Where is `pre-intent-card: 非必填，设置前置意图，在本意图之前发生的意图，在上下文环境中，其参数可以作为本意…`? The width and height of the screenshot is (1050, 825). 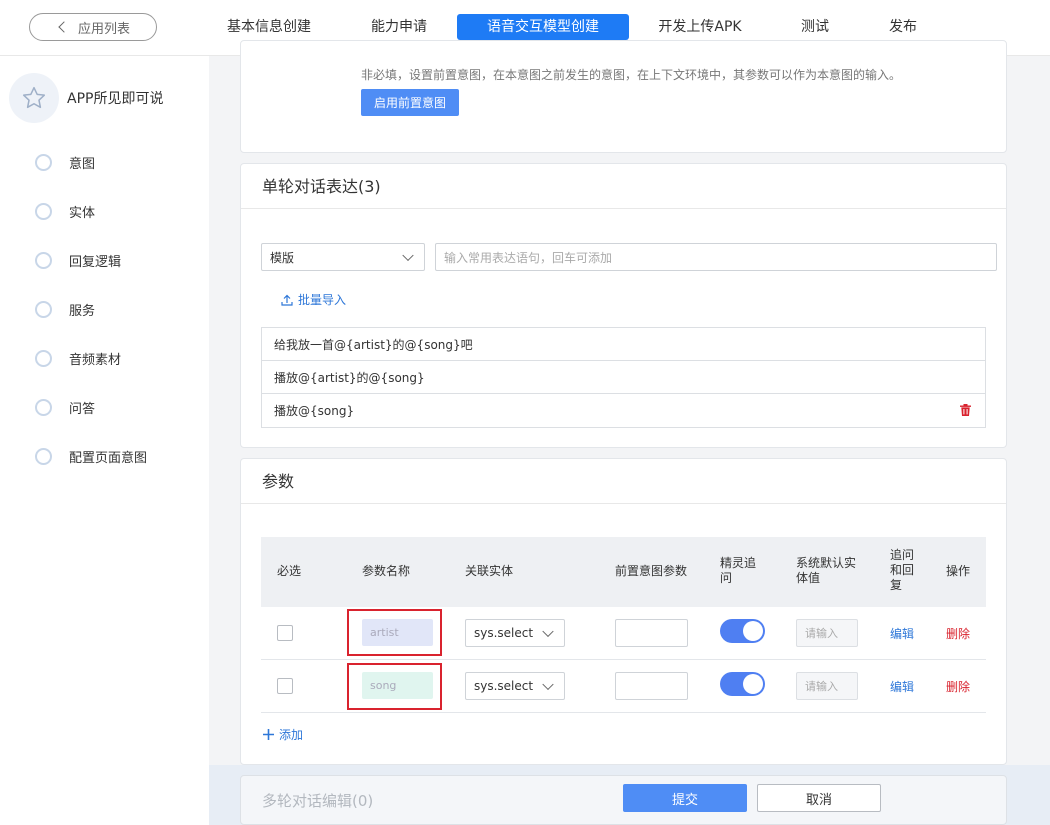 pre-intent-card: 非必填，设置前置意图，在本意图之前发生的意图，在上下文环境中，其参数可以作为本意… is located at coordinates (623, 96).